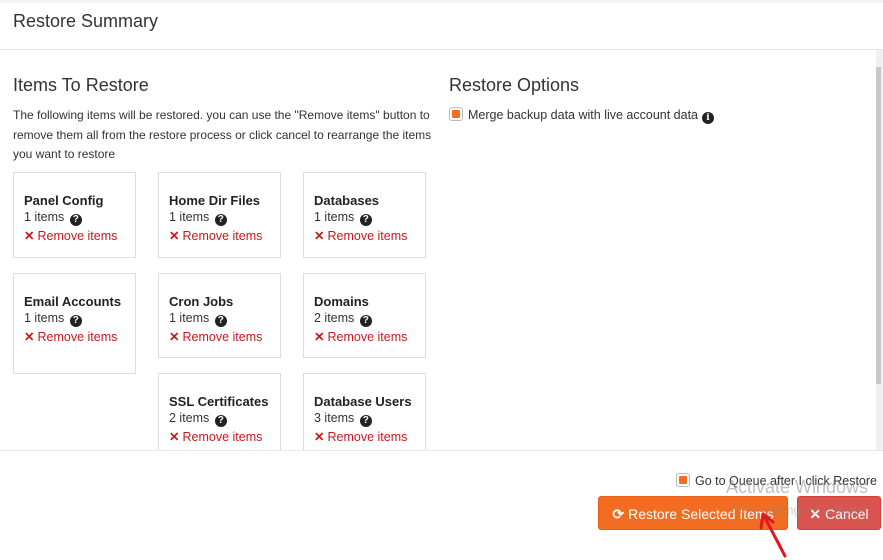 The height and width of the screenshot is (560, 883). What do you see at coordinates (334, 418) in the screenshot?
I see `item-count: 3 items` at bounding box center [334, 418].